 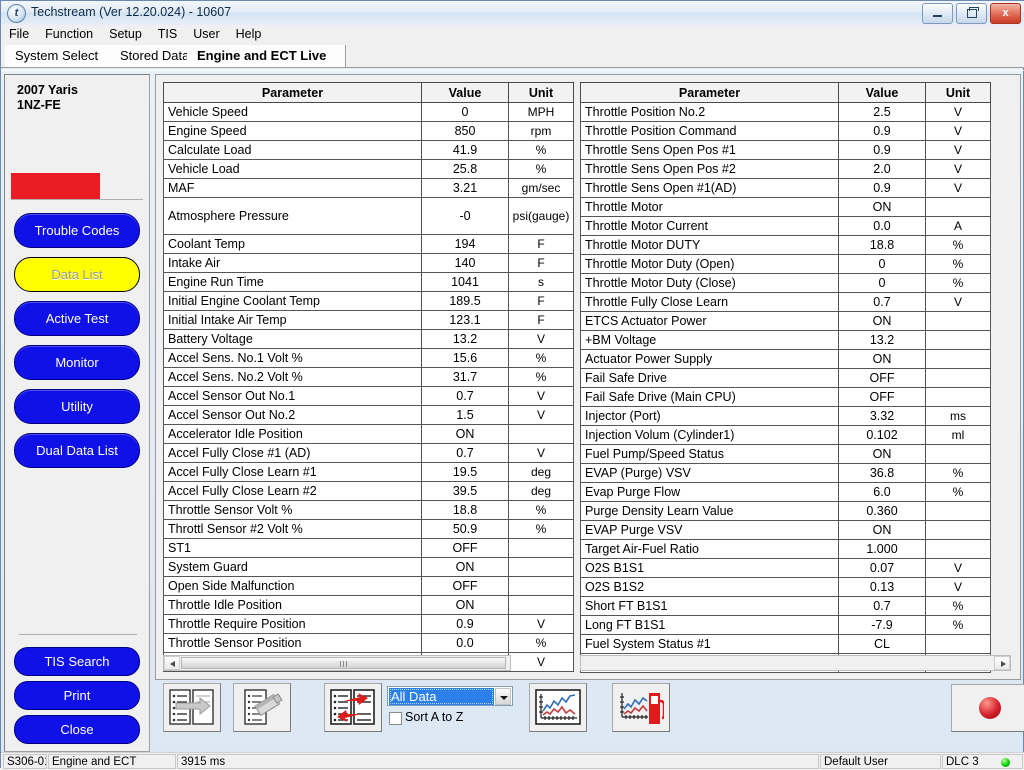 I want to click on table-row: Calculate Load 41.9%, so click(x=368, y=150).